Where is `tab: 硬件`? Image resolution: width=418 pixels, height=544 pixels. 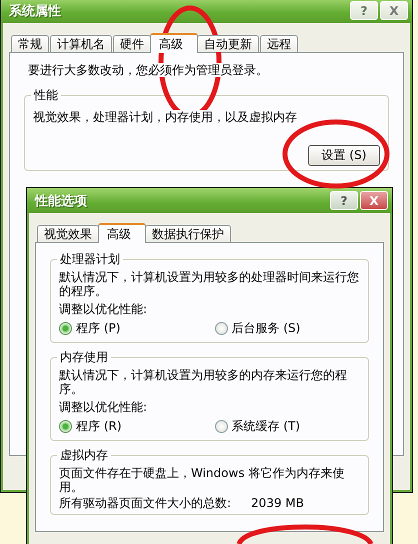 tab: 硬件 is located at coordinates (132, 43).